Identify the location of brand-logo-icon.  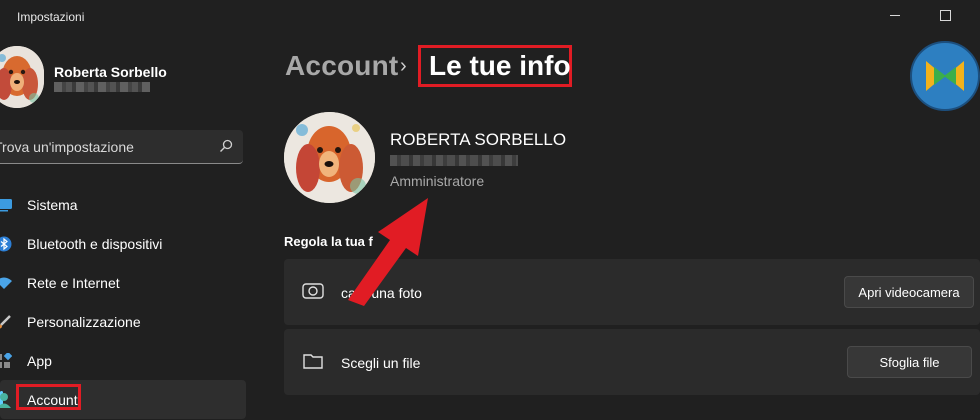
(945, 76).